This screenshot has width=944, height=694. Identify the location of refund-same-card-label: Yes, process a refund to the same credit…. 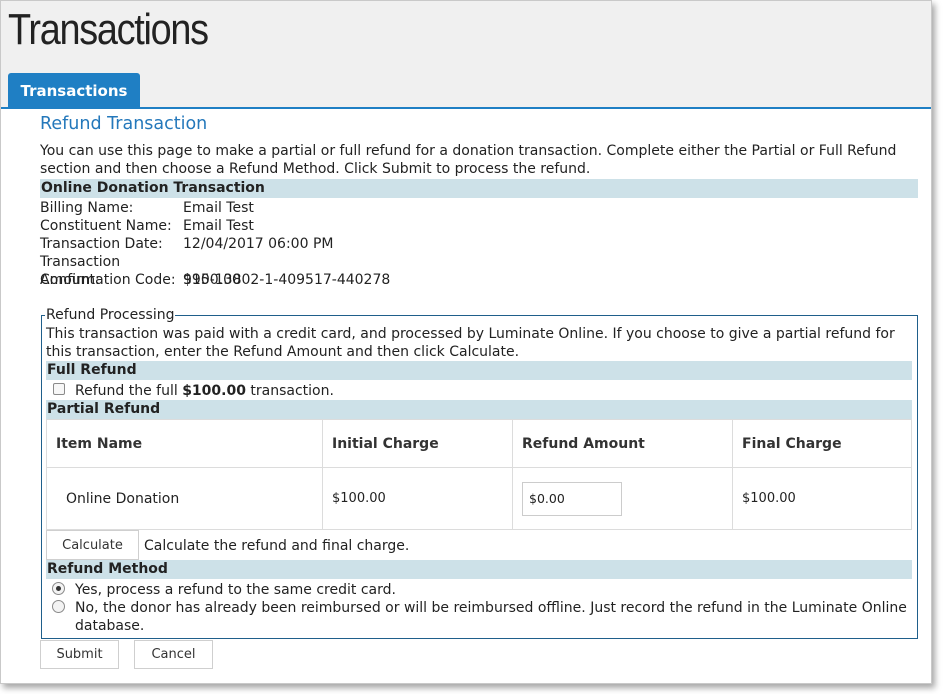
(235, 590).